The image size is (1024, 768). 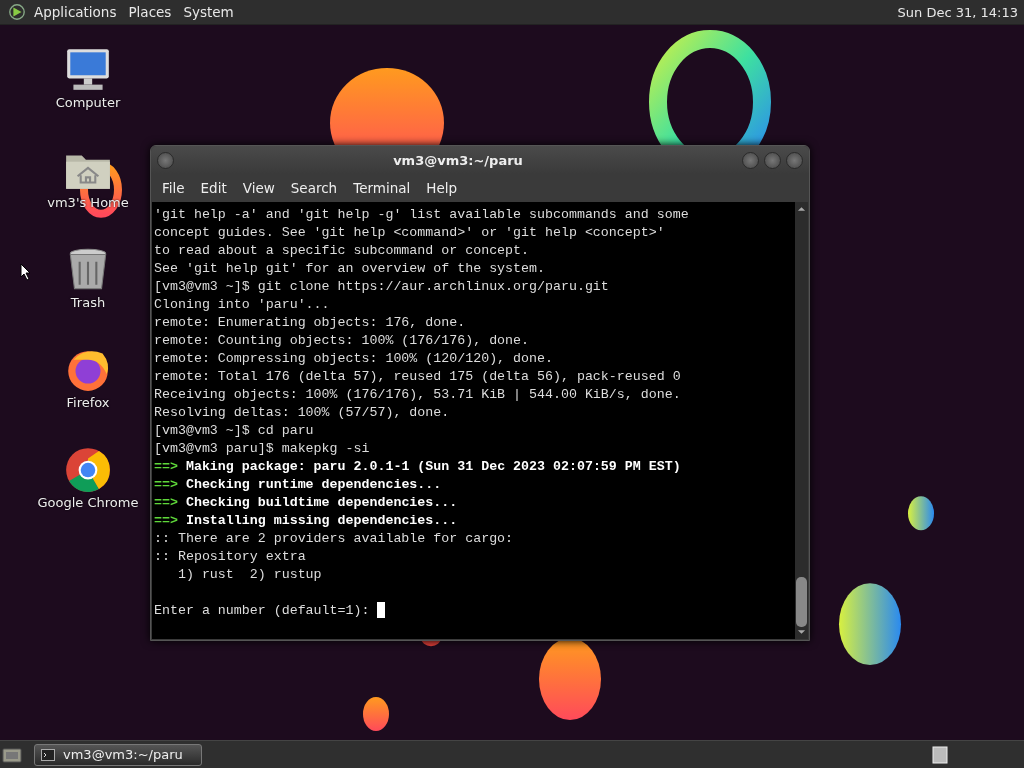 I want to click on terminal-line: remote: Compressing objects: 100% (120/120), done., so click(x=353, y=358).